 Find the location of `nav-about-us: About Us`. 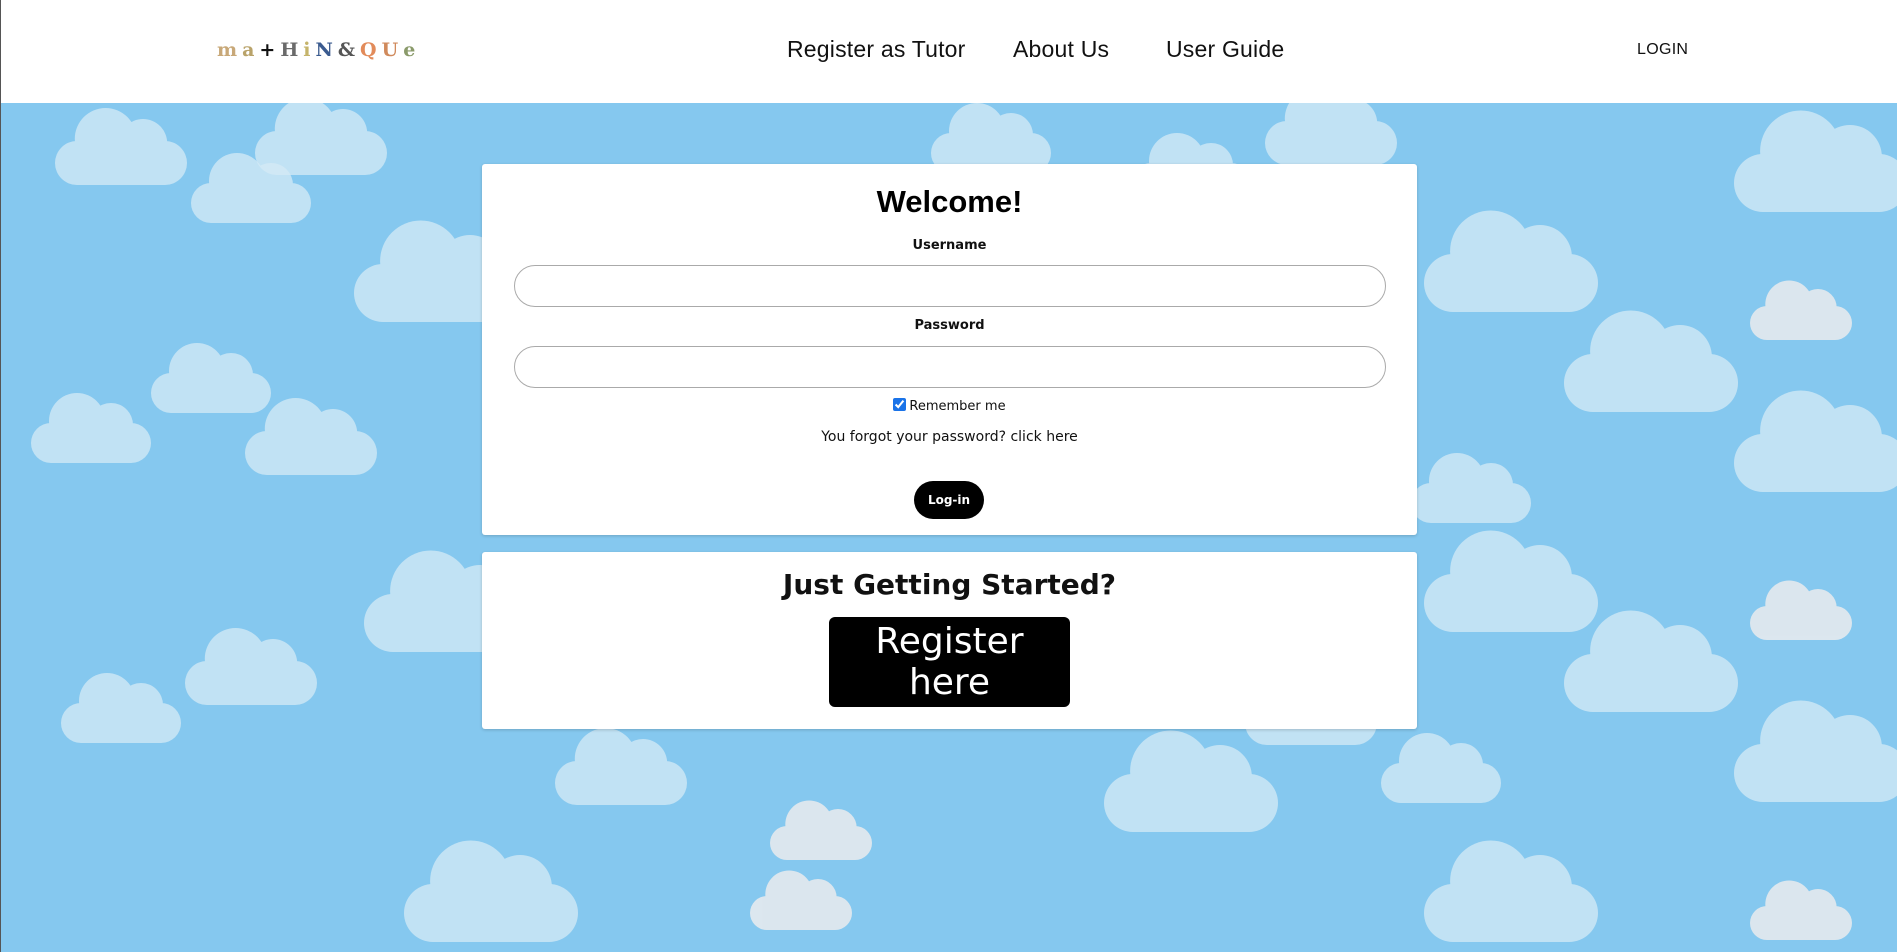

nav-about-us: About Us is located at coordinates (1061, 49).